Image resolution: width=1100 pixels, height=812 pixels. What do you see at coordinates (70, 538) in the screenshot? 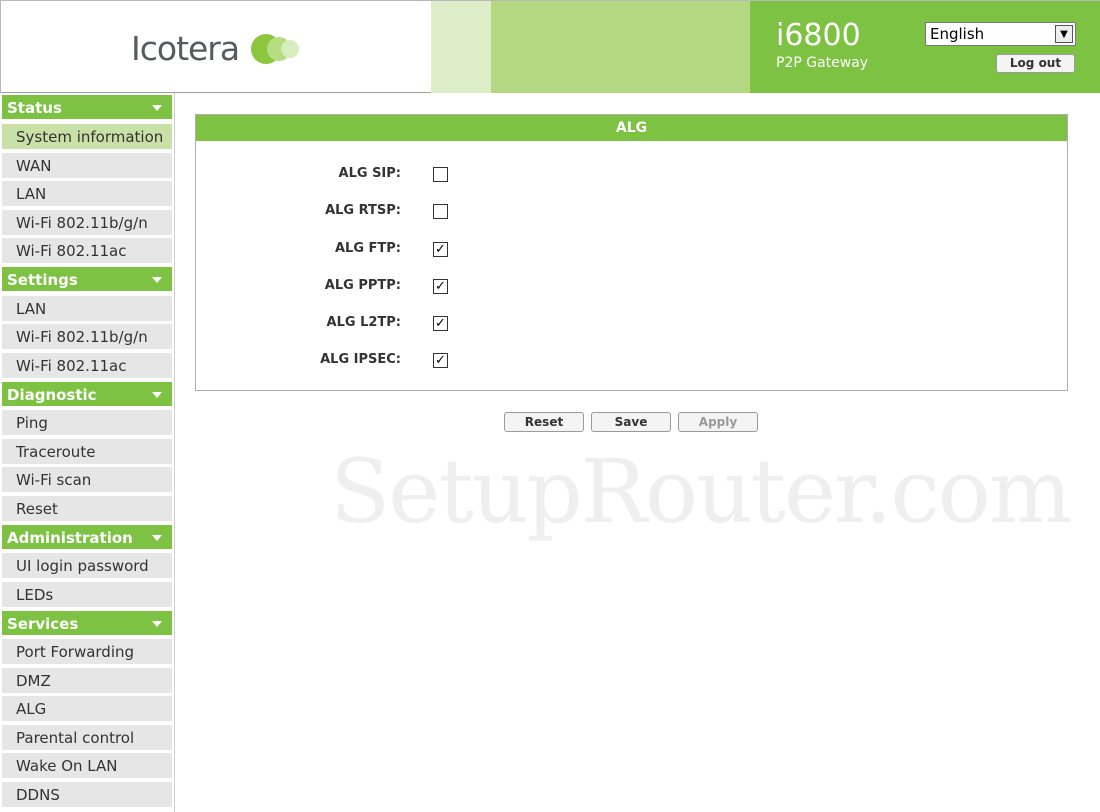
I see `section-title: Administration` at bounding box center [70, 538].